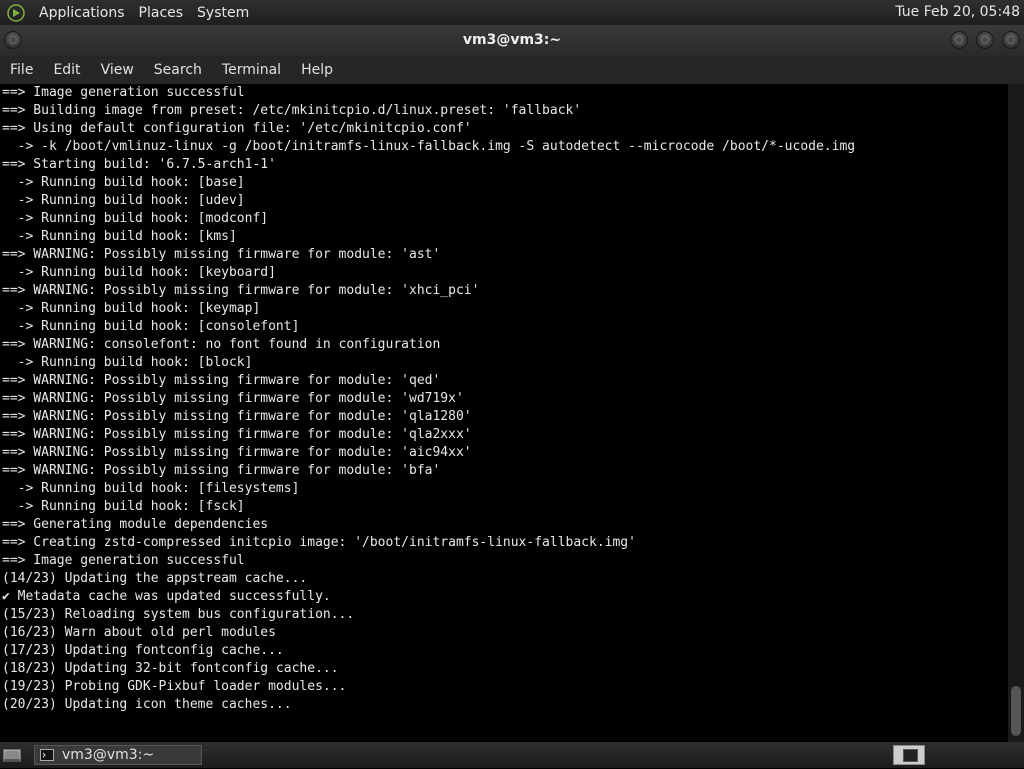  What do you see at coordinates (139, 632) in the screenshot?
I see `terminal-line: (16/23) Warn about old perl modules` at bounding box center [139, 632].